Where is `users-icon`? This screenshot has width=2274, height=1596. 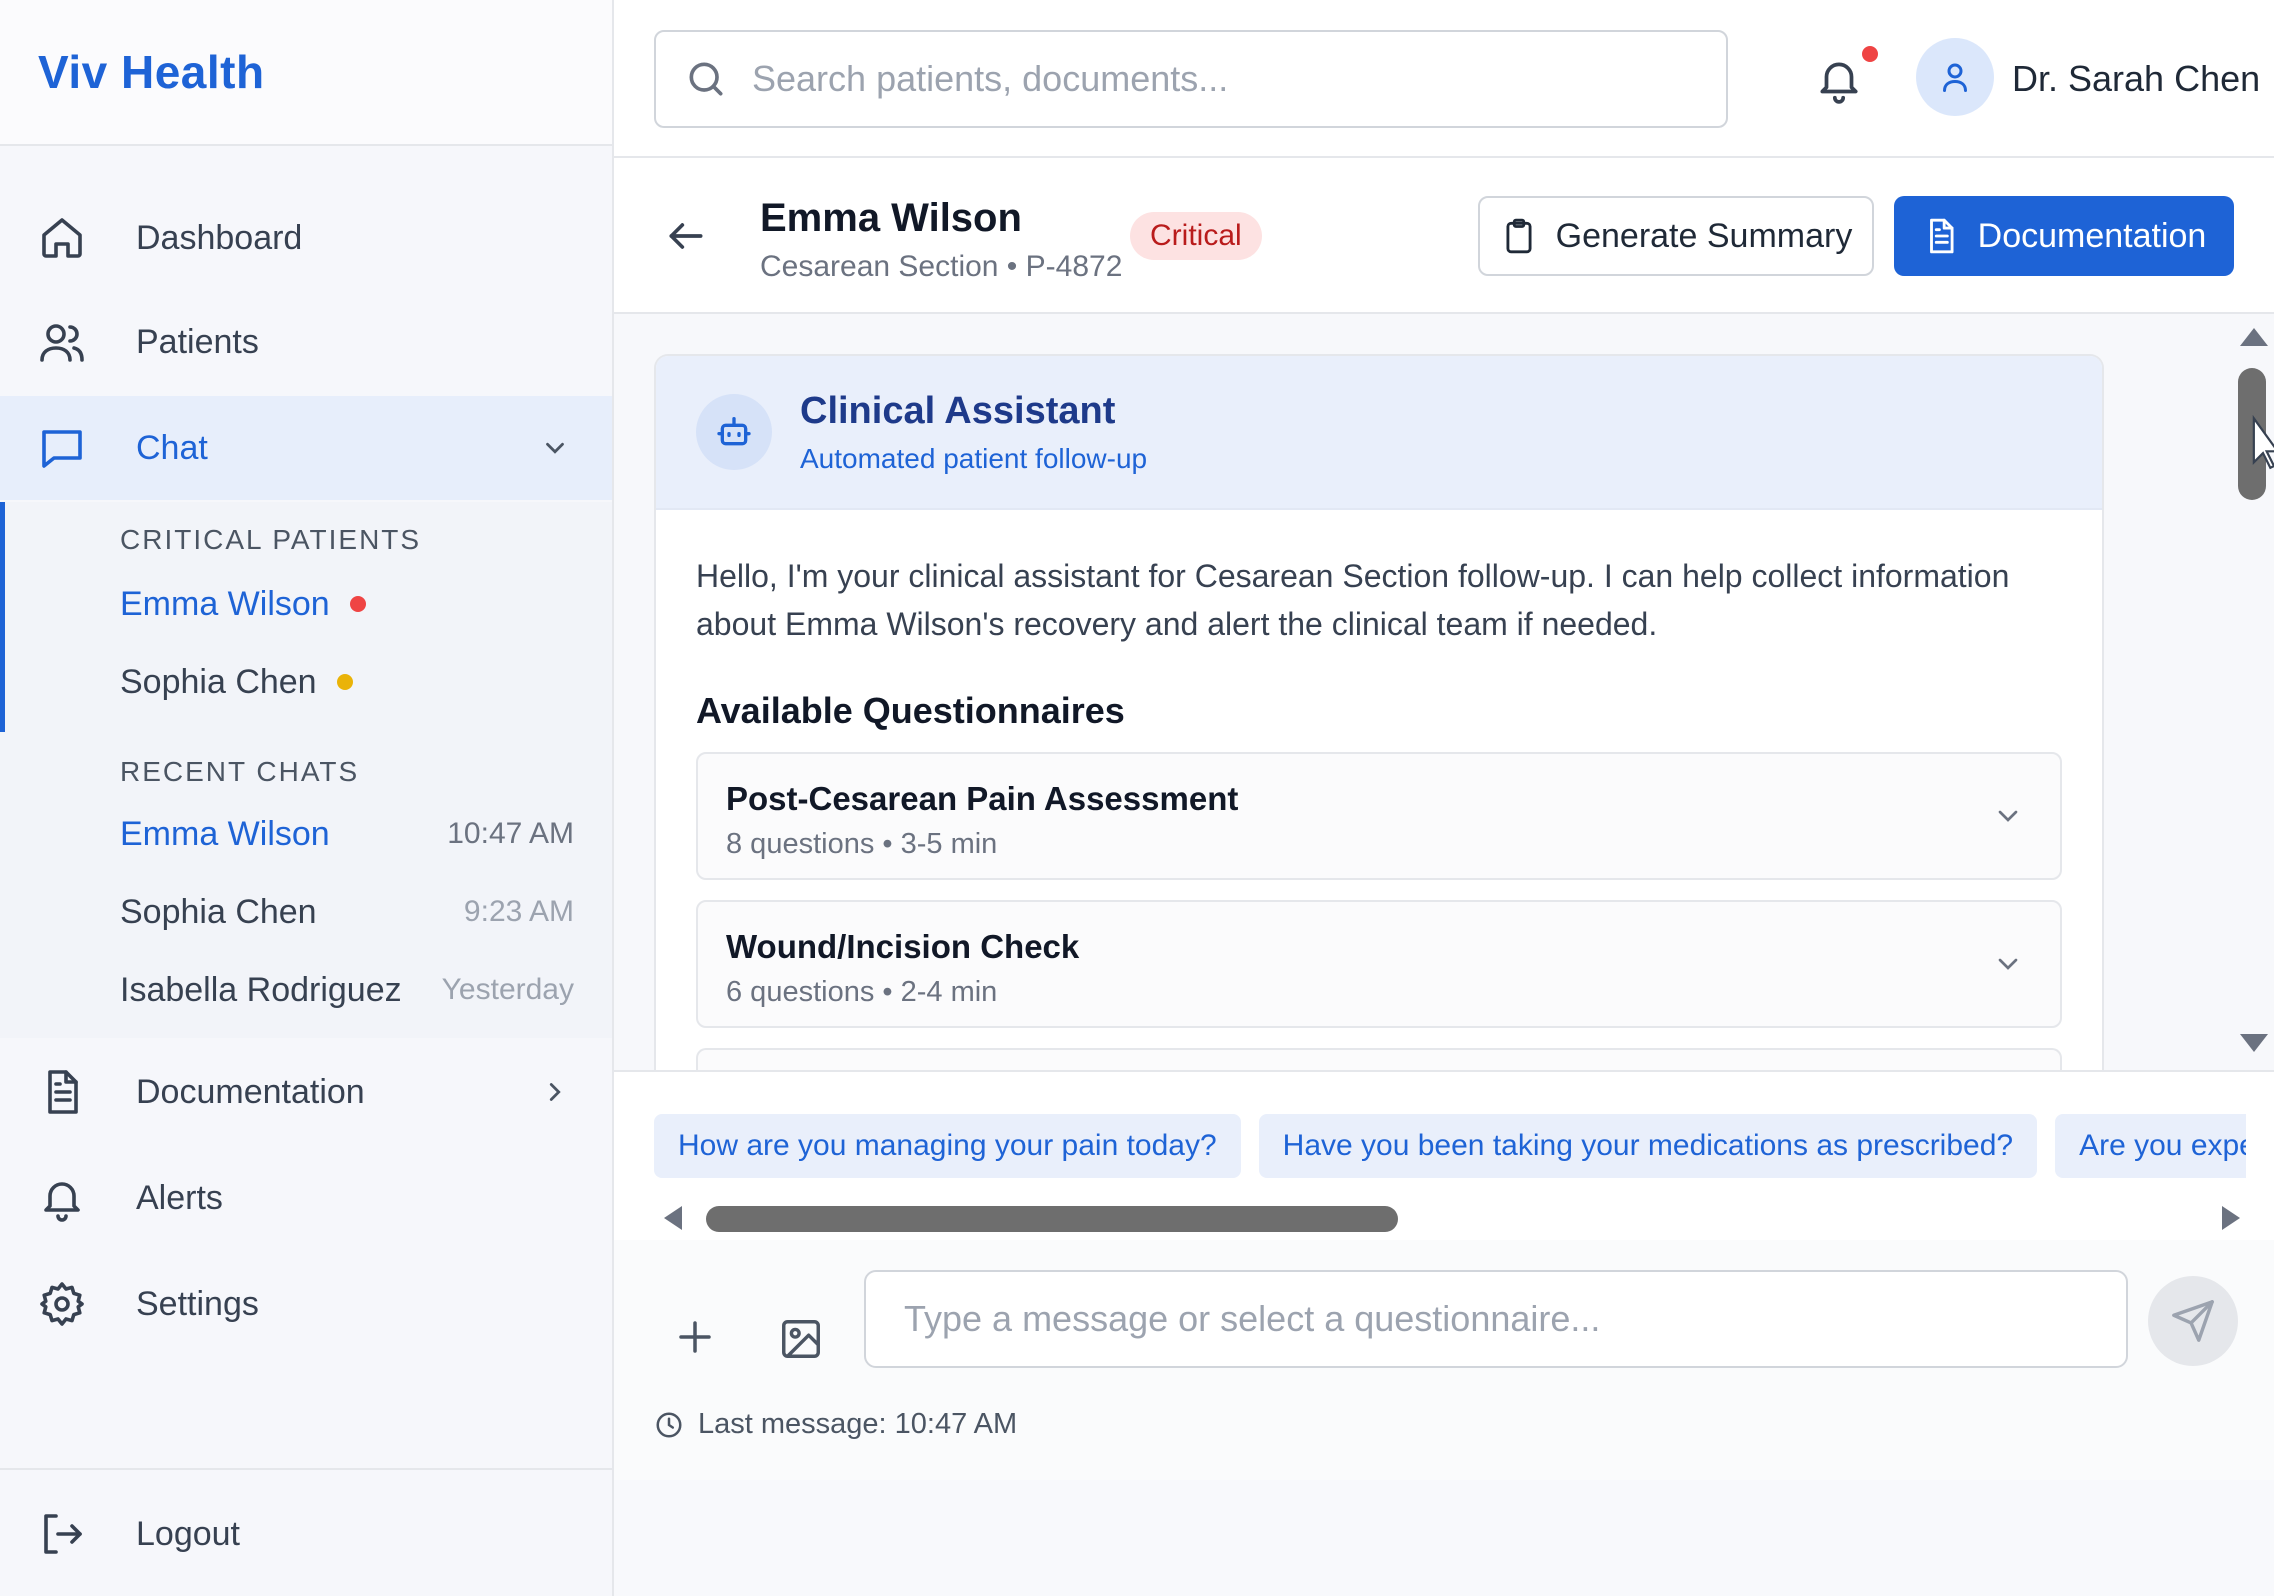 users-icon is located at coordinates (62, 343).